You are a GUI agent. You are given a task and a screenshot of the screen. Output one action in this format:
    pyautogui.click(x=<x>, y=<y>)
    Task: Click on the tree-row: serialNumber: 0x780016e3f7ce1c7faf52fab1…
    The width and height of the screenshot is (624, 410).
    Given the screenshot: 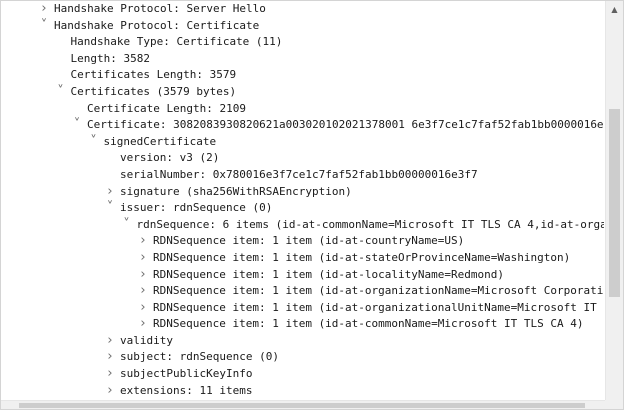 What is the action you would take?
    pyautogui.click(x=302, y=175)
    